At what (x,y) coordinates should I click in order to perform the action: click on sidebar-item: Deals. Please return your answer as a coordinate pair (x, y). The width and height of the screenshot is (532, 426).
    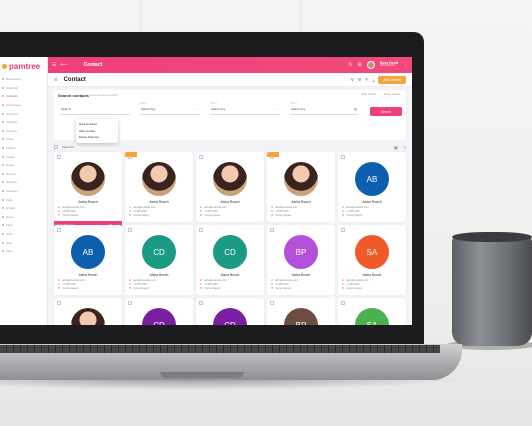
    Looking at the image, I should click on (23, 165).